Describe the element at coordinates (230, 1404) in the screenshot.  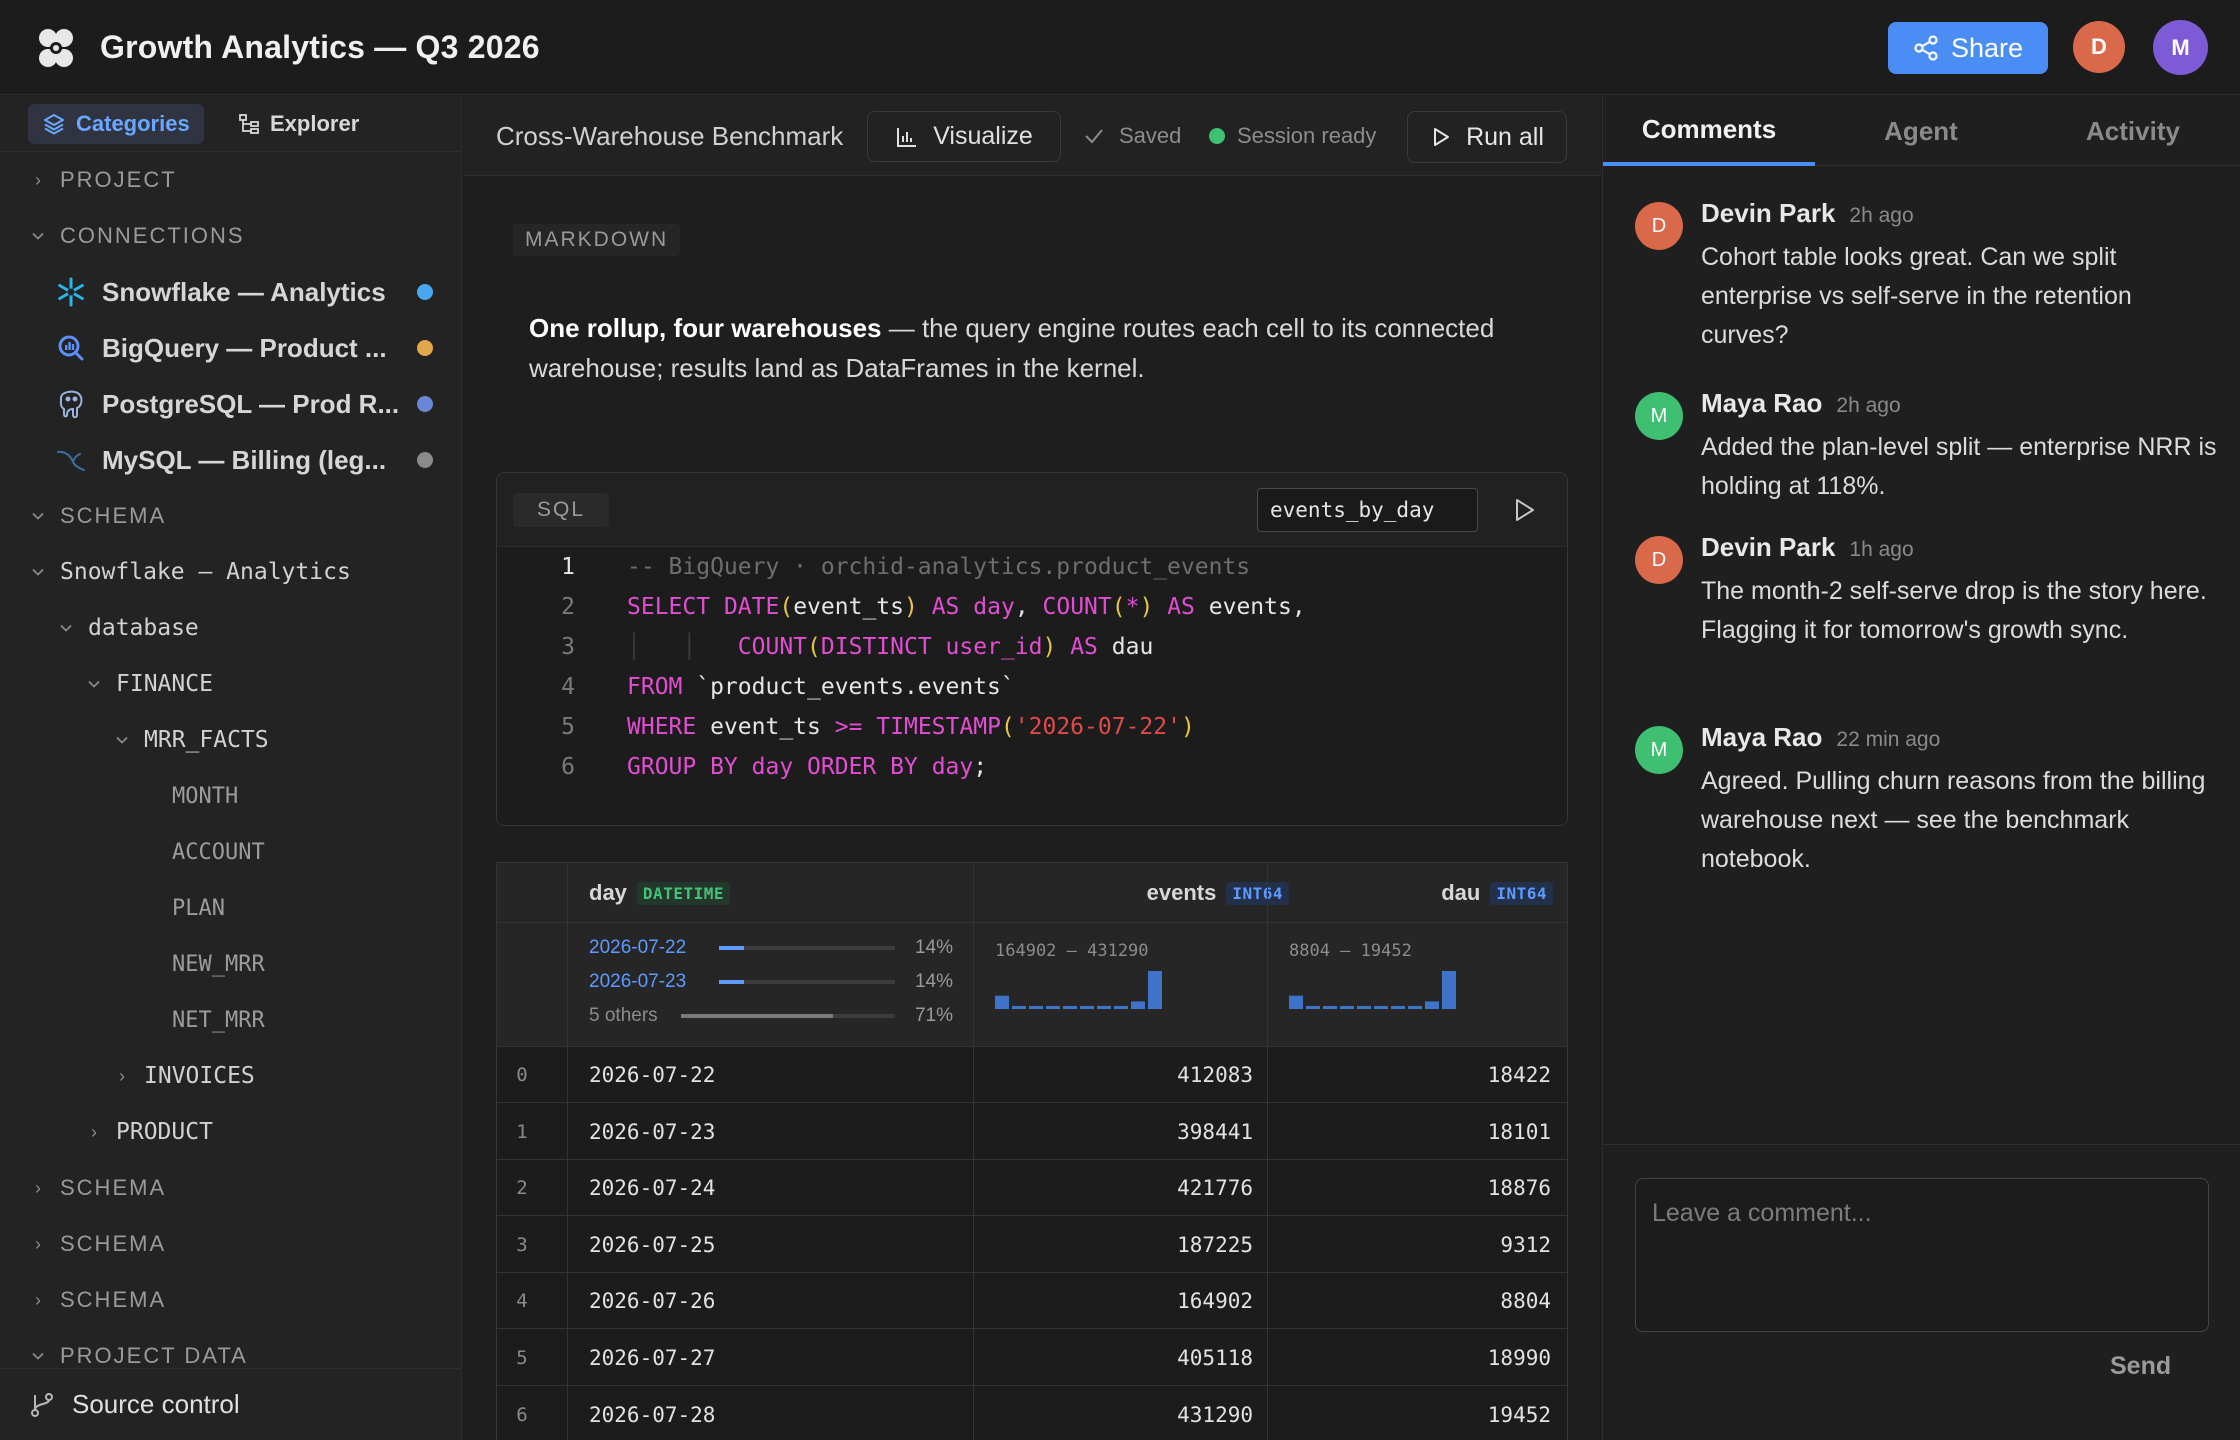
I see `source-control-button: Source control` at that location.